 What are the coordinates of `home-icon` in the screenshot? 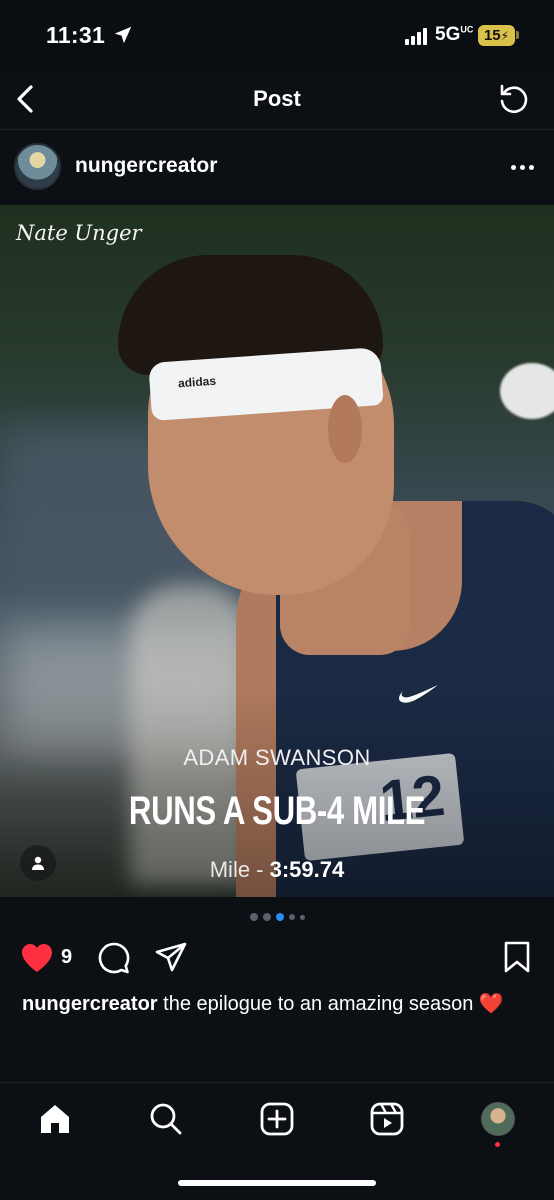 It's located at (55, 1119).